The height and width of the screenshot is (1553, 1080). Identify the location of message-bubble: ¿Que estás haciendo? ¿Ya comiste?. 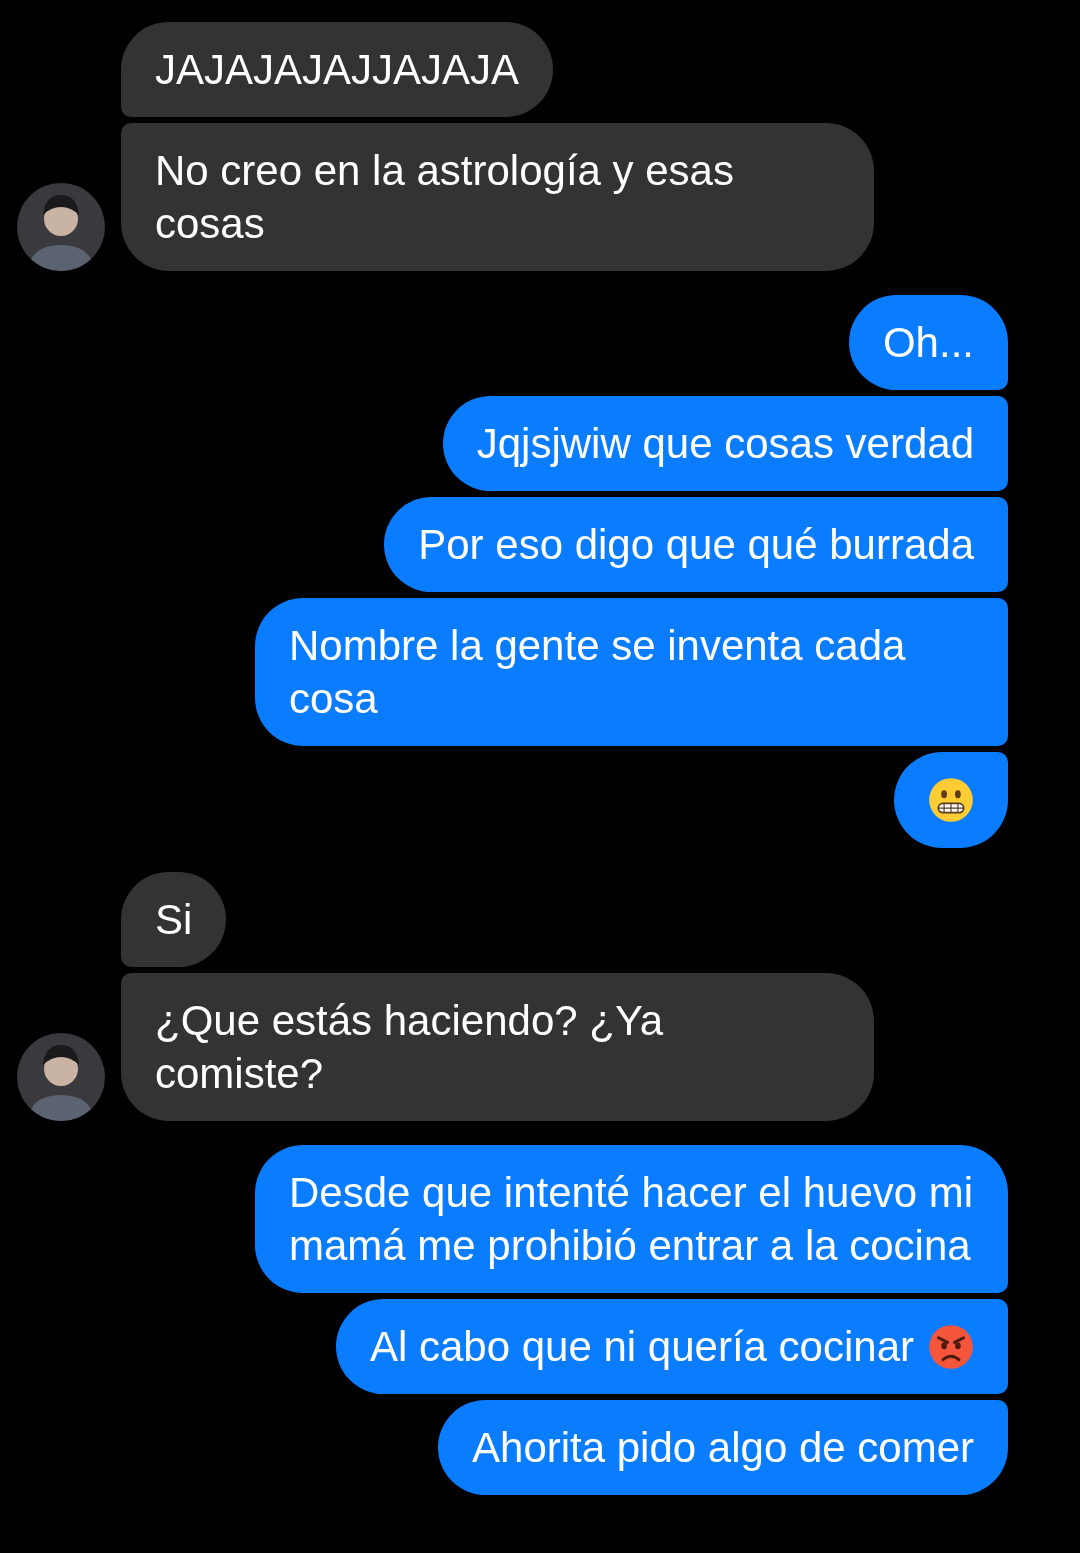
(497, 1047).